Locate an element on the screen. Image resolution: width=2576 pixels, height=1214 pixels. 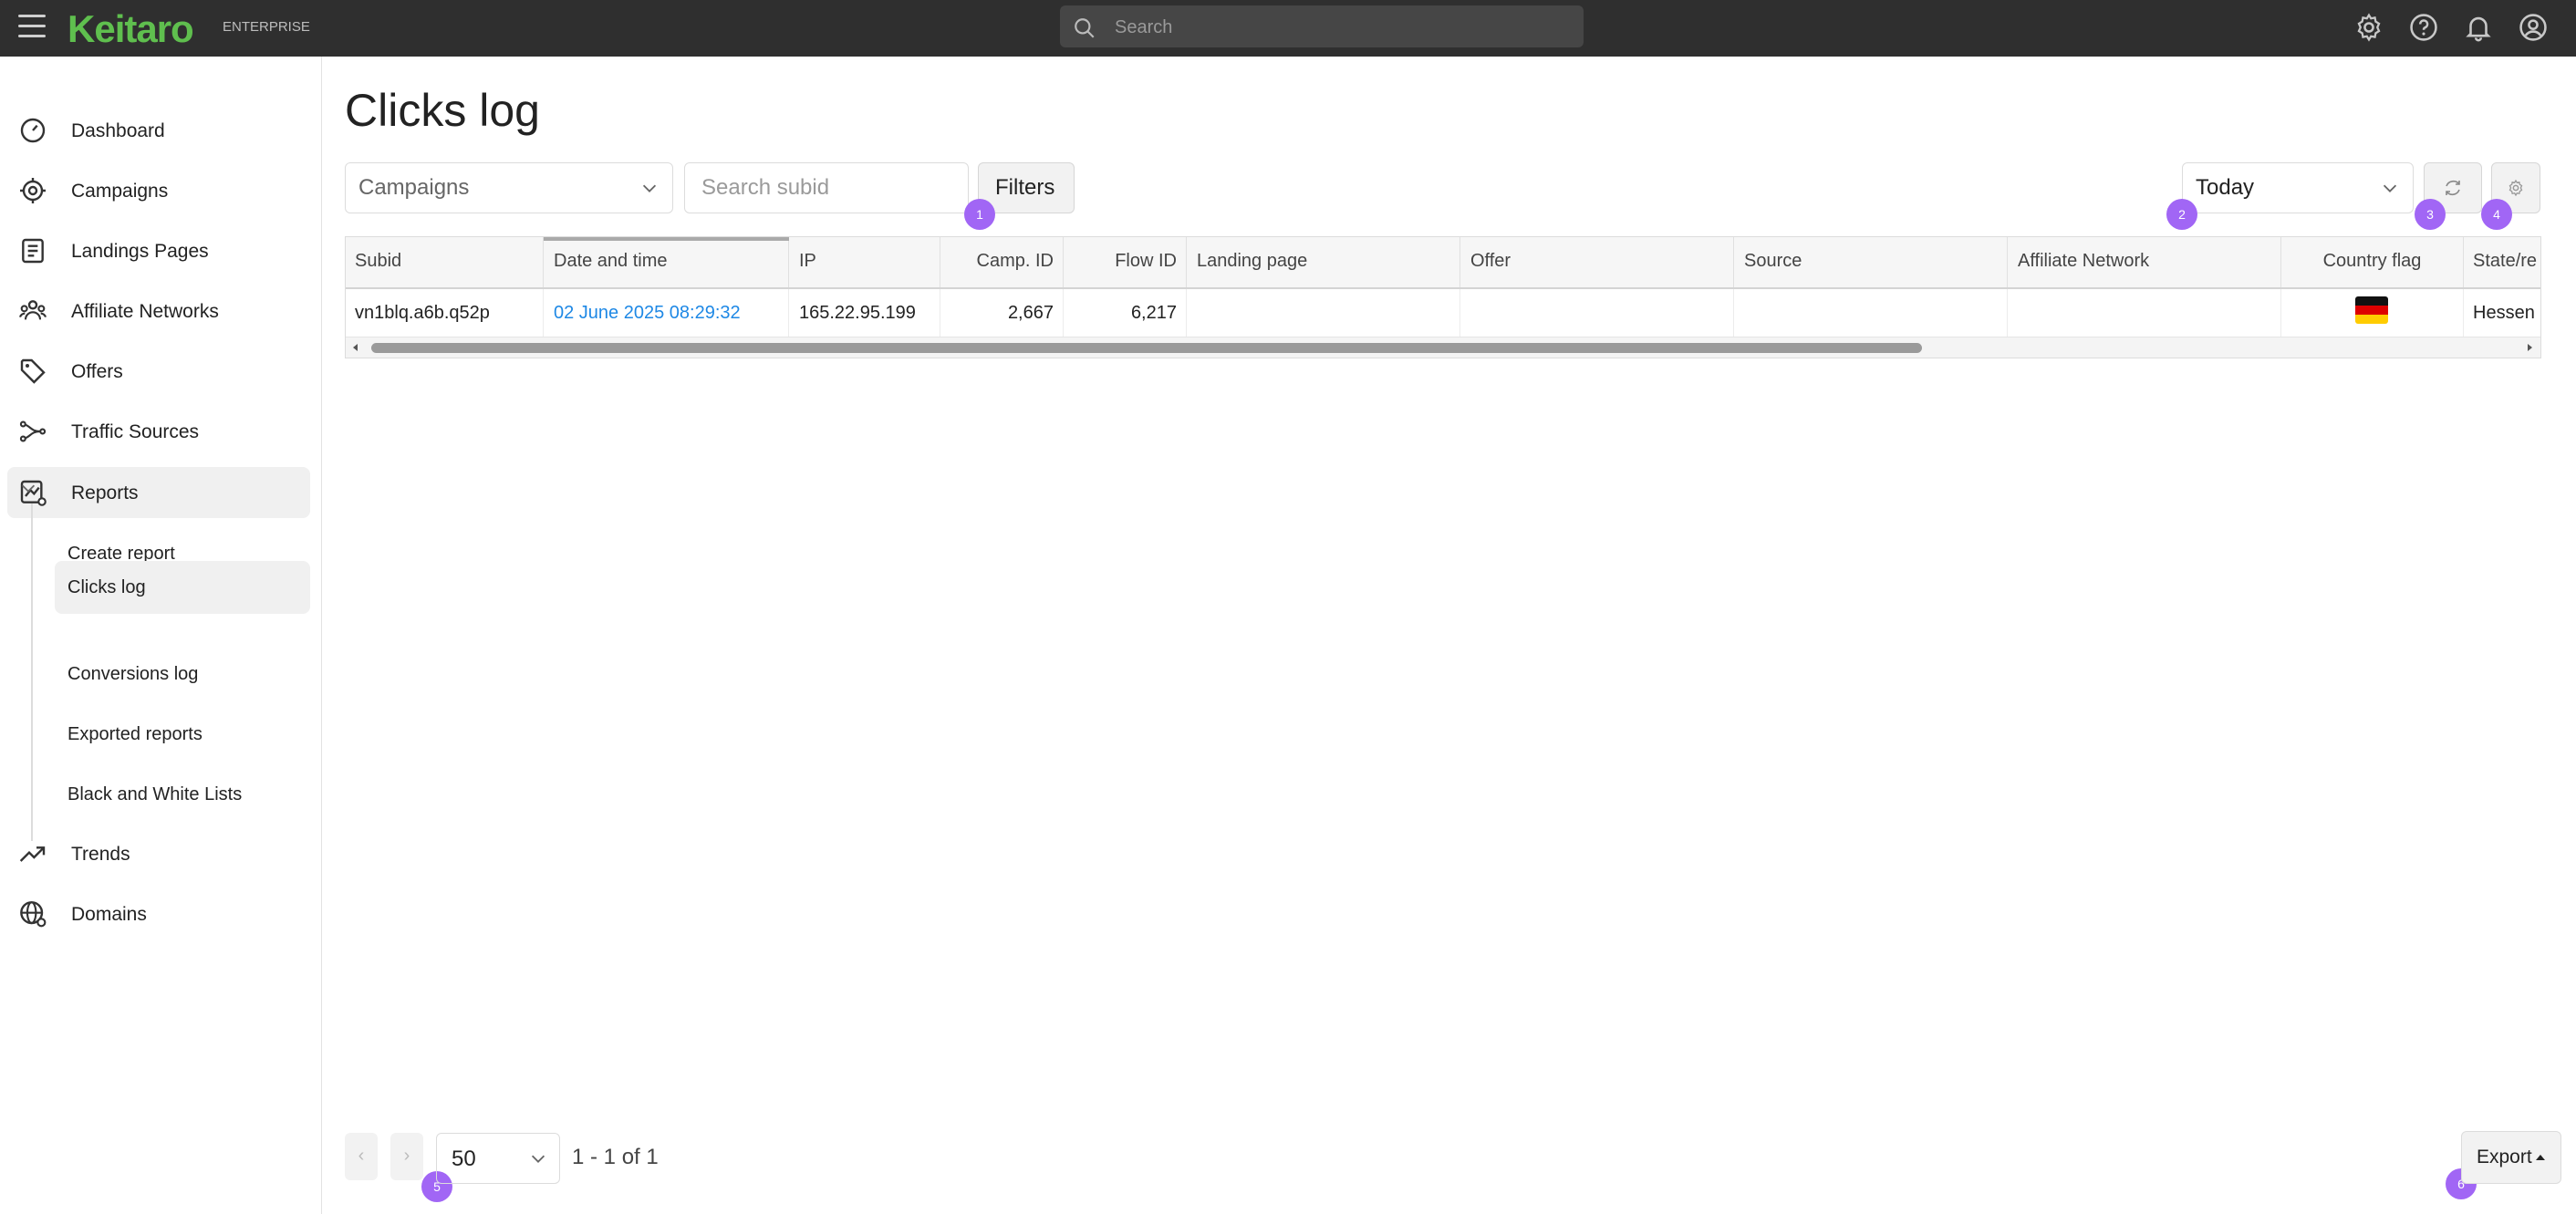
sidebar-subitem-label: Clicks log is located at coordinates (107, 587).